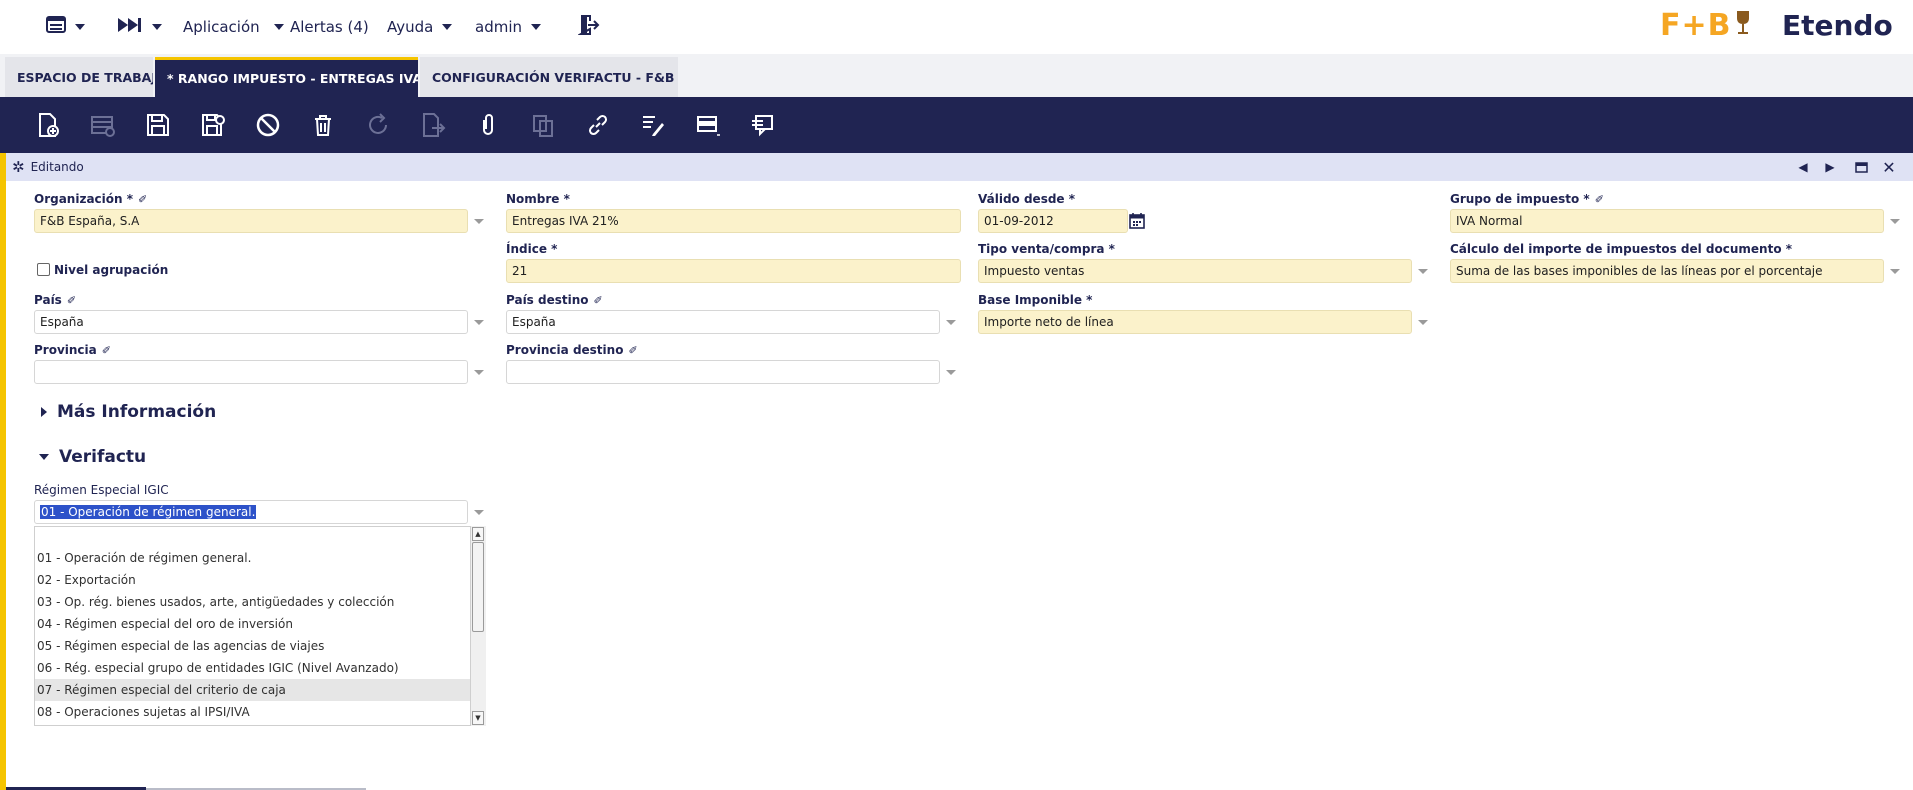  I want to click on next-record-button: ▶, so click(1830, 167).